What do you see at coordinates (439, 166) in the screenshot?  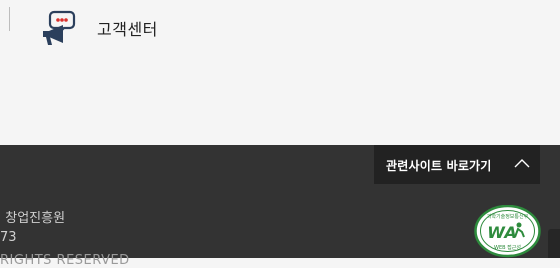 I see `related-sites-label: 관련사이트 바로가기` at bounding box center [439, 166].